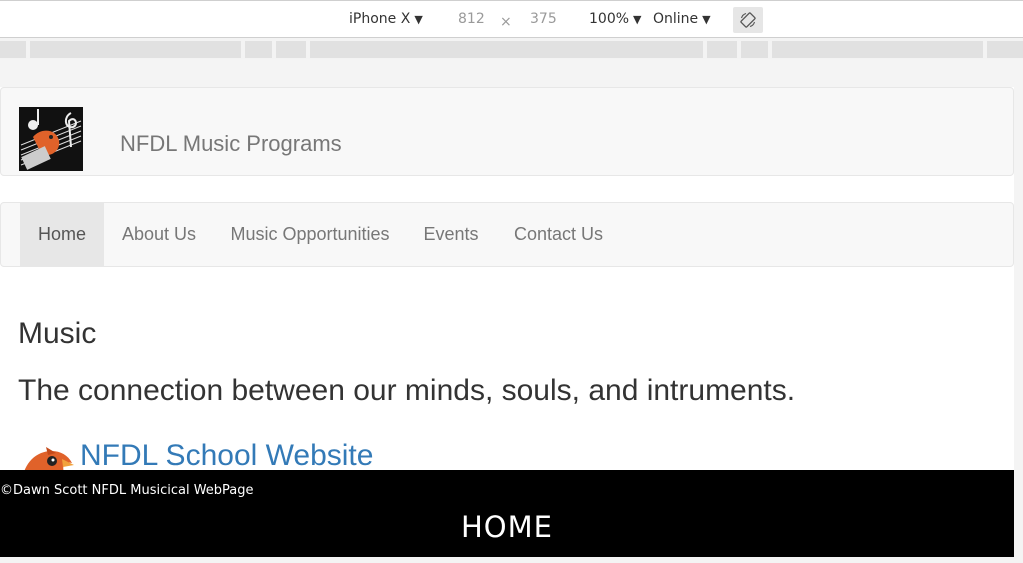 This screenshot has width=1023, height=563. Describe the element at coordinates (418, 19) in the screenshot. I see `device-caret-icon: ▼` at that location.